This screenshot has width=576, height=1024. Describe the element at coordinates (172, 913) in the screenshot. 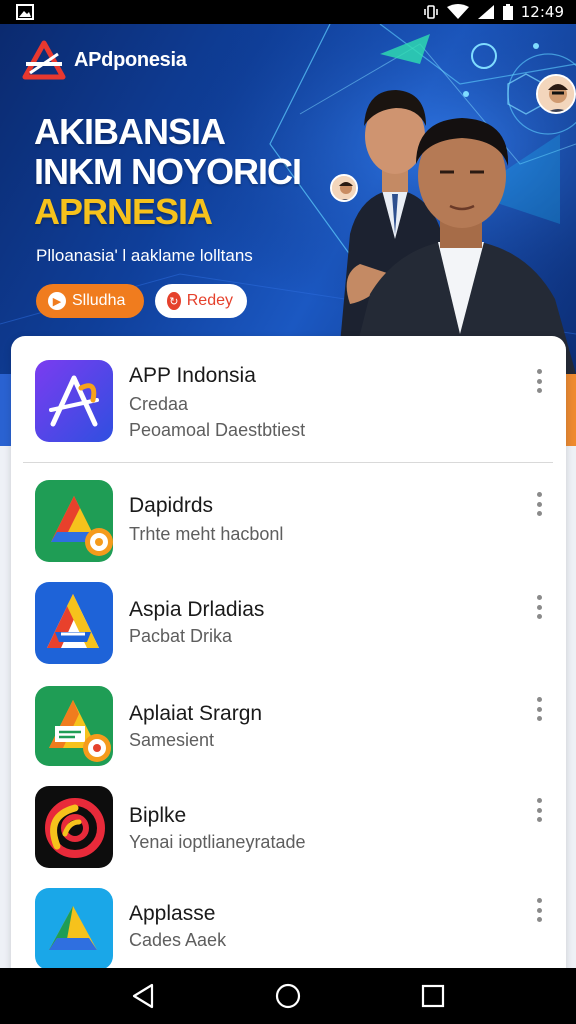

I see `app-title: Applasse` at that location.